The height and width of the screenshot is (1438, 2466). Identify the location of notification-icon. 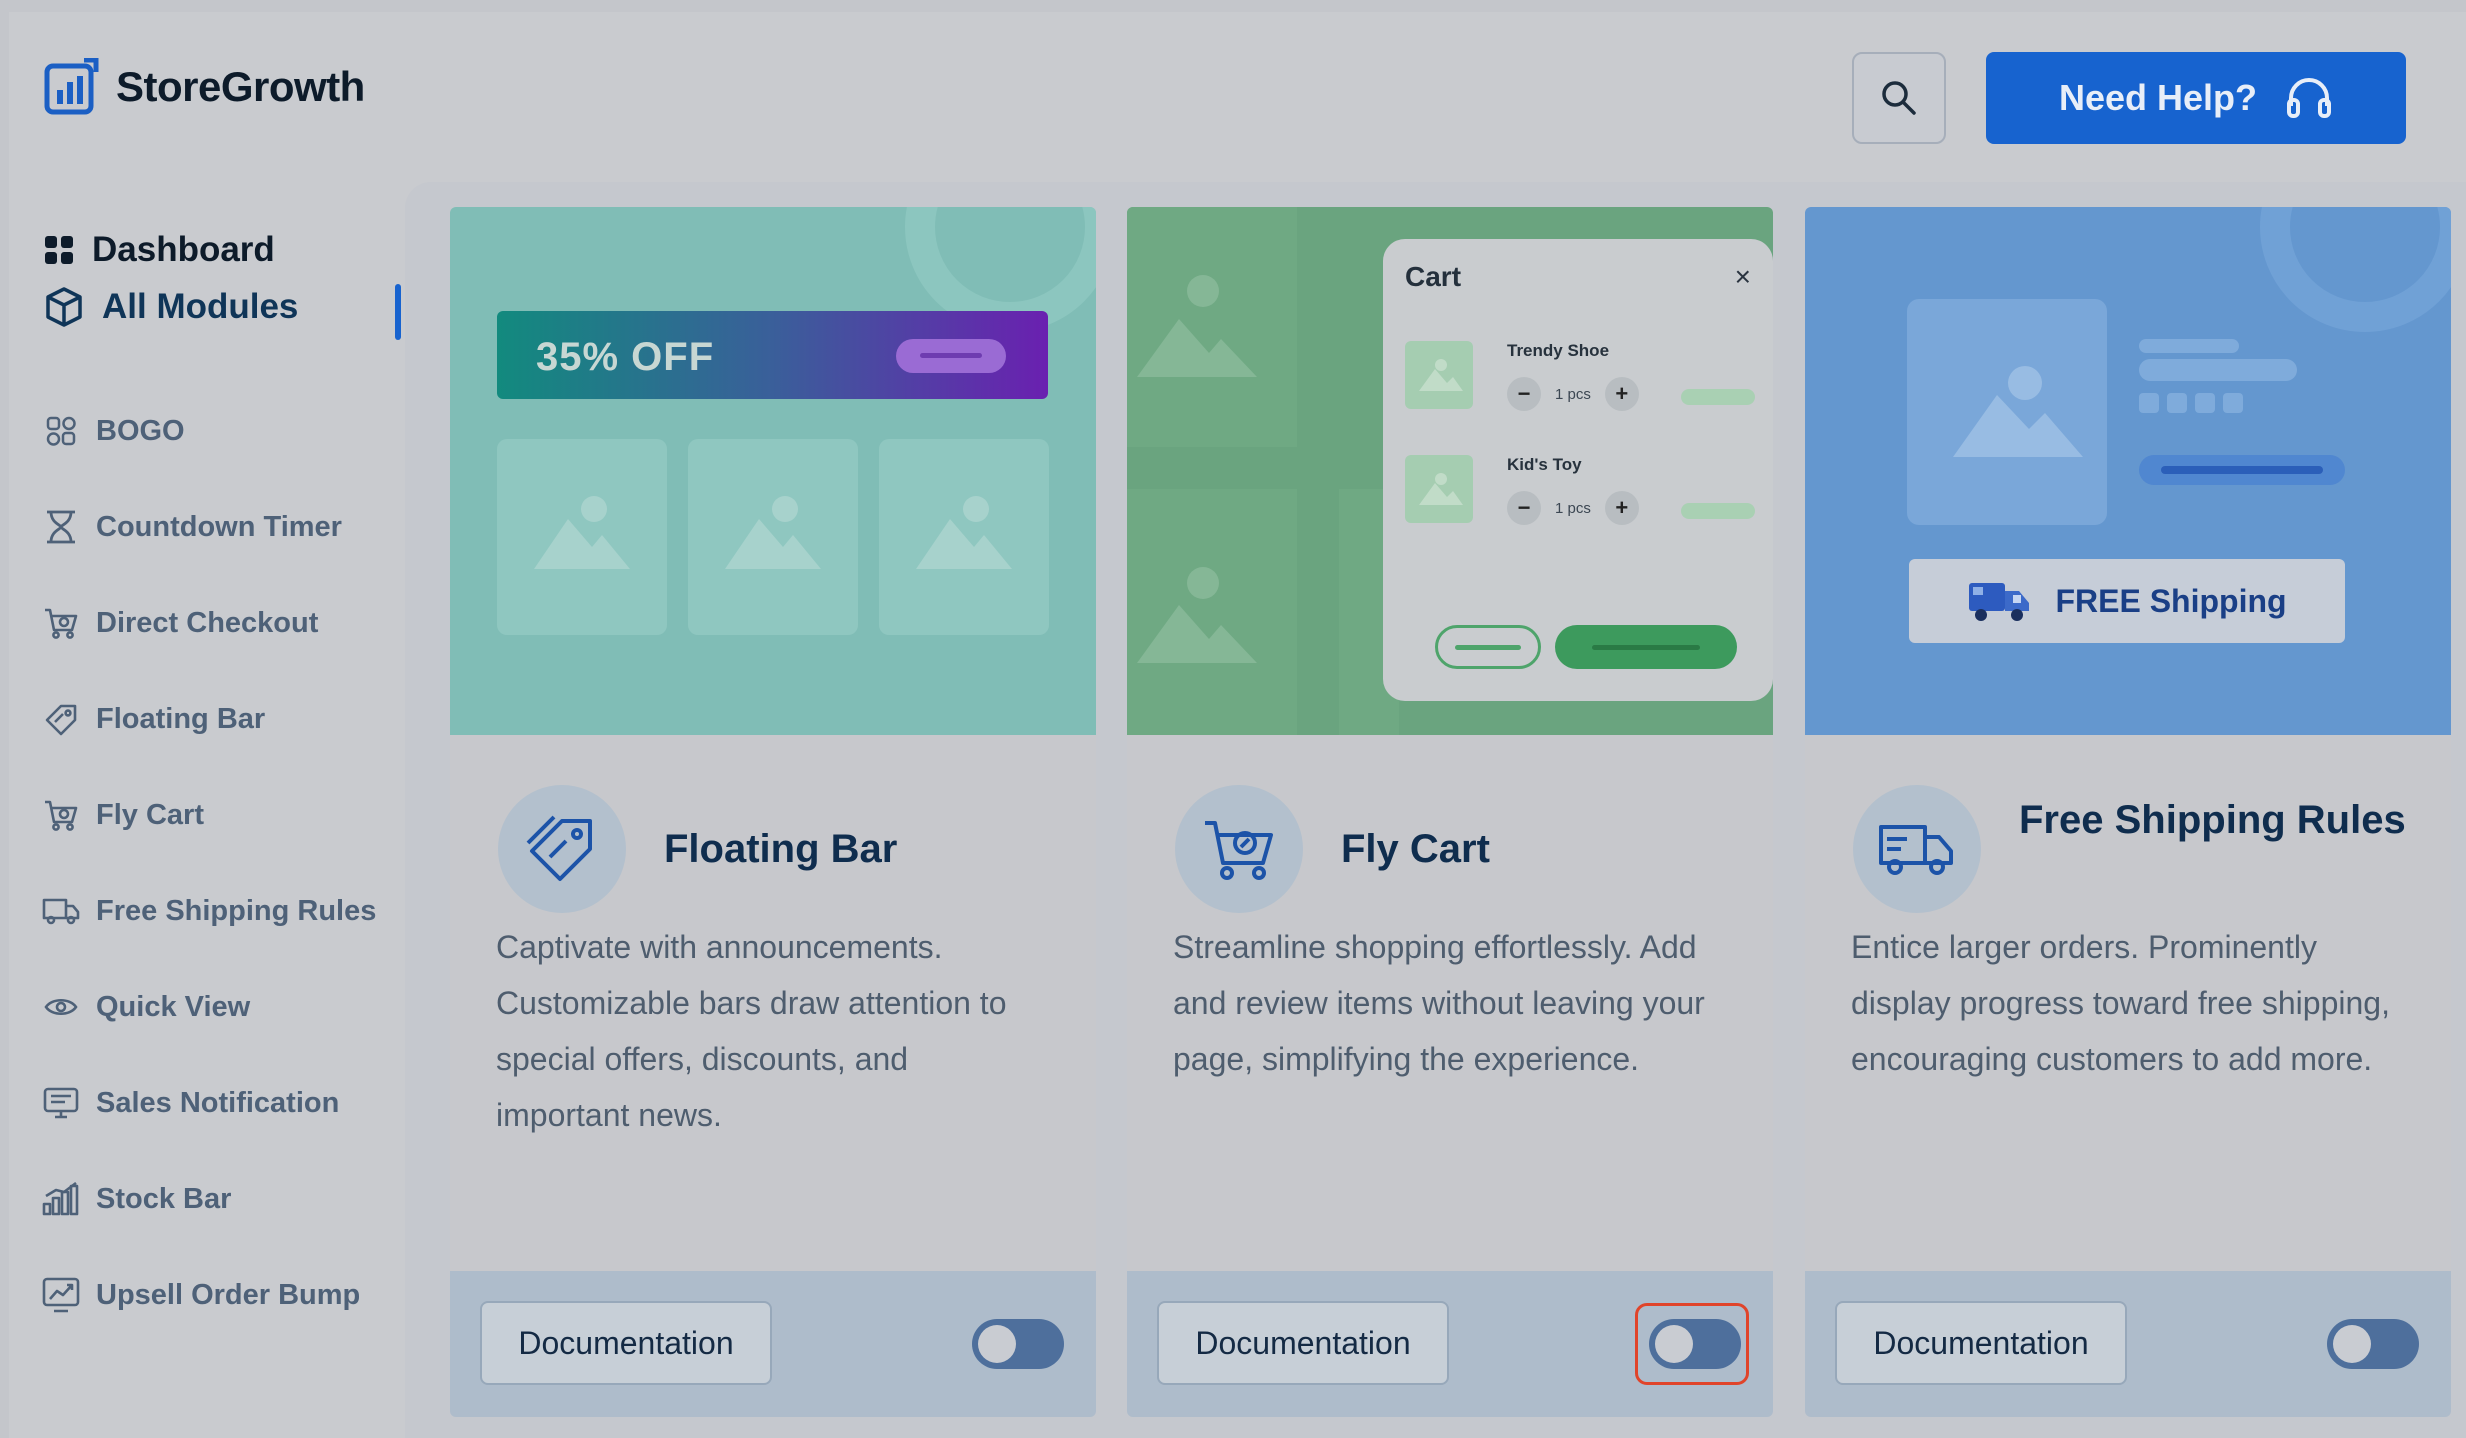
(61, 1103).